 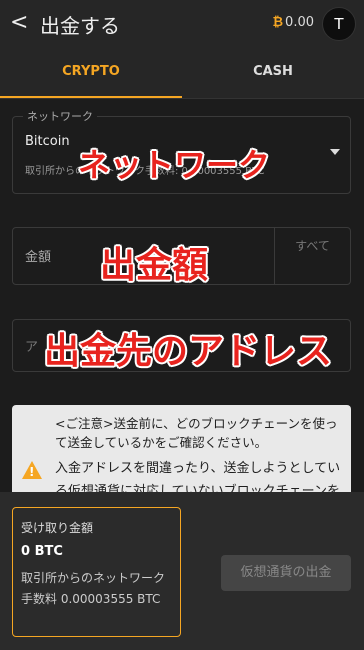 I want to click on network-annotation: ネットワーク, so click(x=174, y=165).